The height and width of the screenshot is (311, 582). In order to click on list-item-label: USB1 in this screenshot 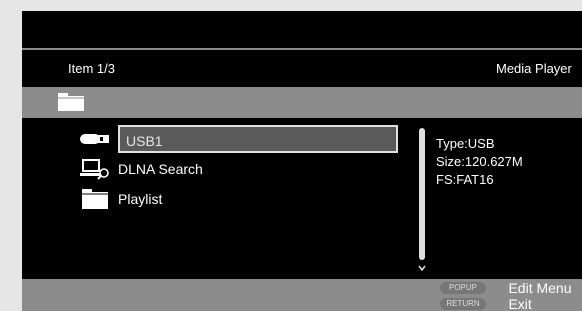, I will do `click(258, 139)`.